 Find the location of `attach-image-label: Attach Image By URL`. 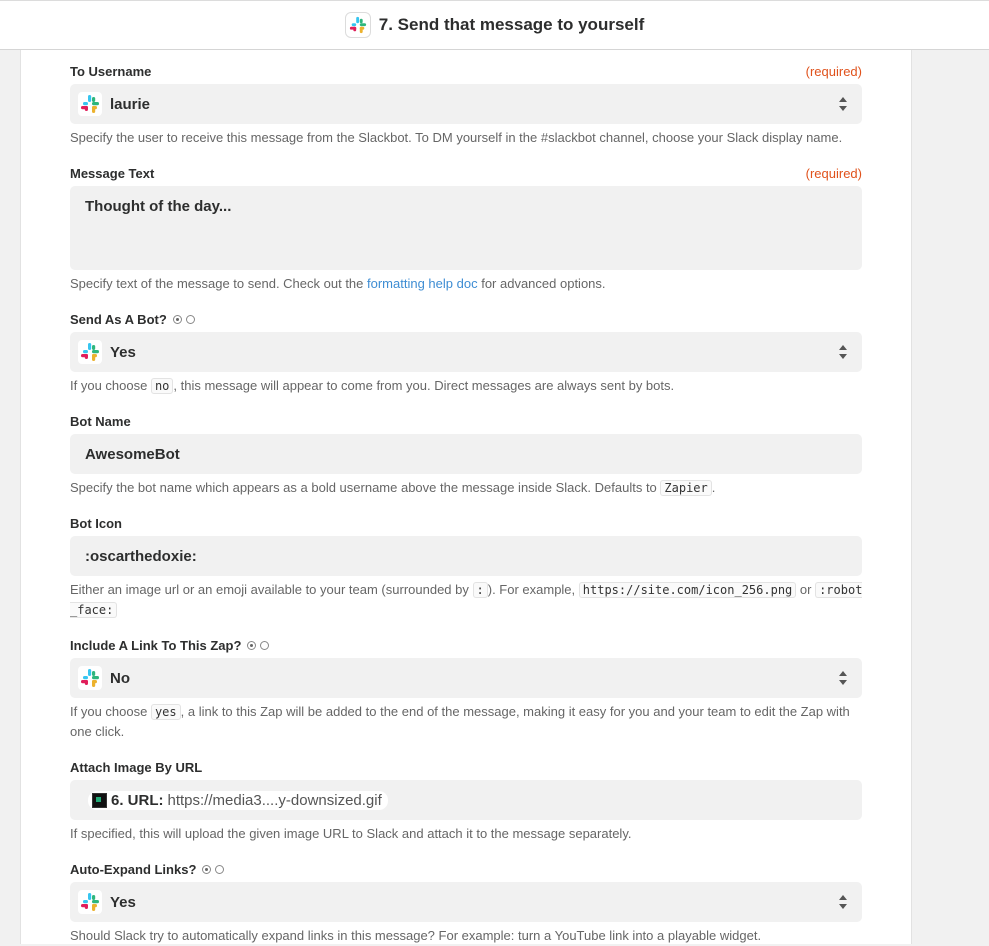

attach-image-label: Attach Image By URL is located at coordinates (136, 767).